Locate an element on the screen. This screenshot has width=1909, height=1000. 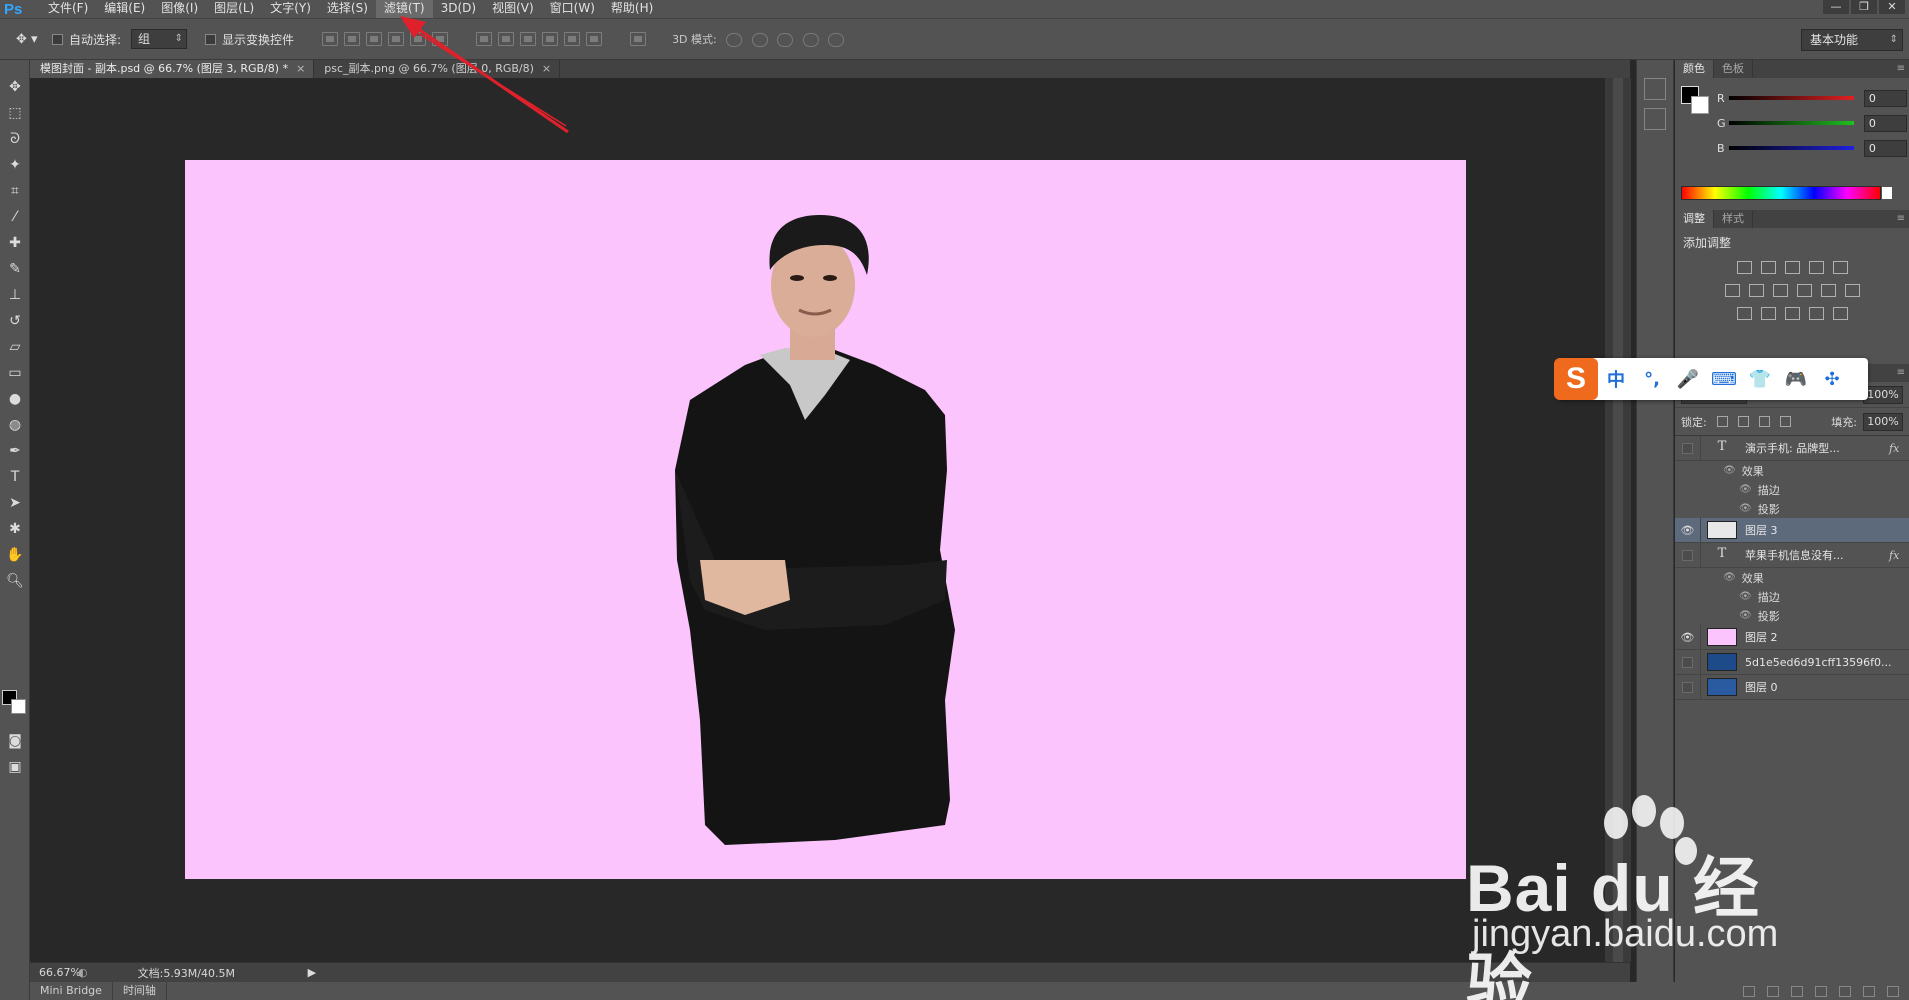
menu-view: 视图(V) is located at coordinates (513, 9).